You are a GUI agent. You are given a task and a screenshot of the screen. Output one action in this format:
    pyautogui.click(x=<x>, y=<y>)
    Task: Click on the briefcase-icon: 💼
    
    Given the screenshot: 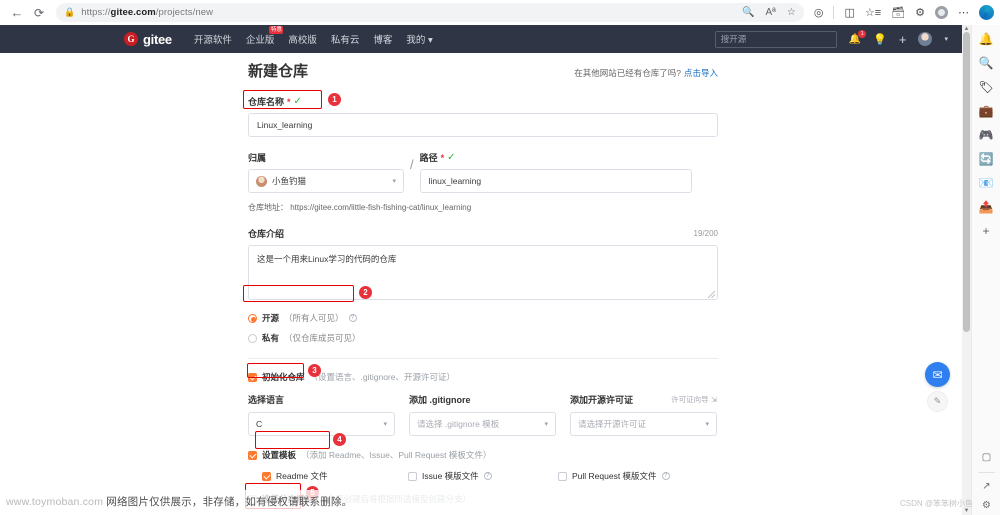 What is the action you would take?
    pyautogui.click(x=986, y=111)
    